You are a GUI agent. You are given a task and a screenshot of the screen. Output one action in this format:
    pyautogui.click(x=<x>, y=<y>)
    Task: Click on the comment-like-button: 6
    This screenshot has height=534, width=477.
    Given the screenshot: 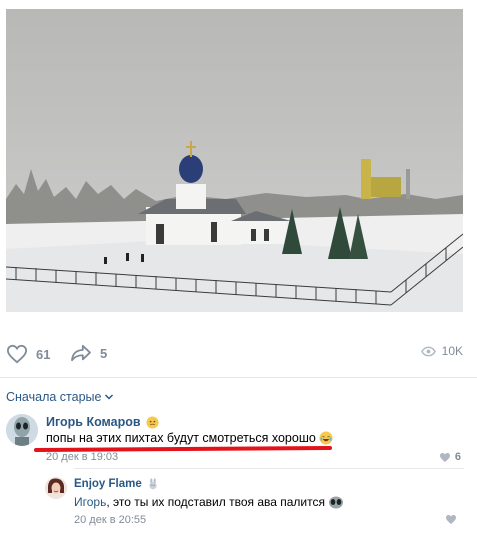 What is the action you would take?
    pyautogui.click(x=450, y=457)
    